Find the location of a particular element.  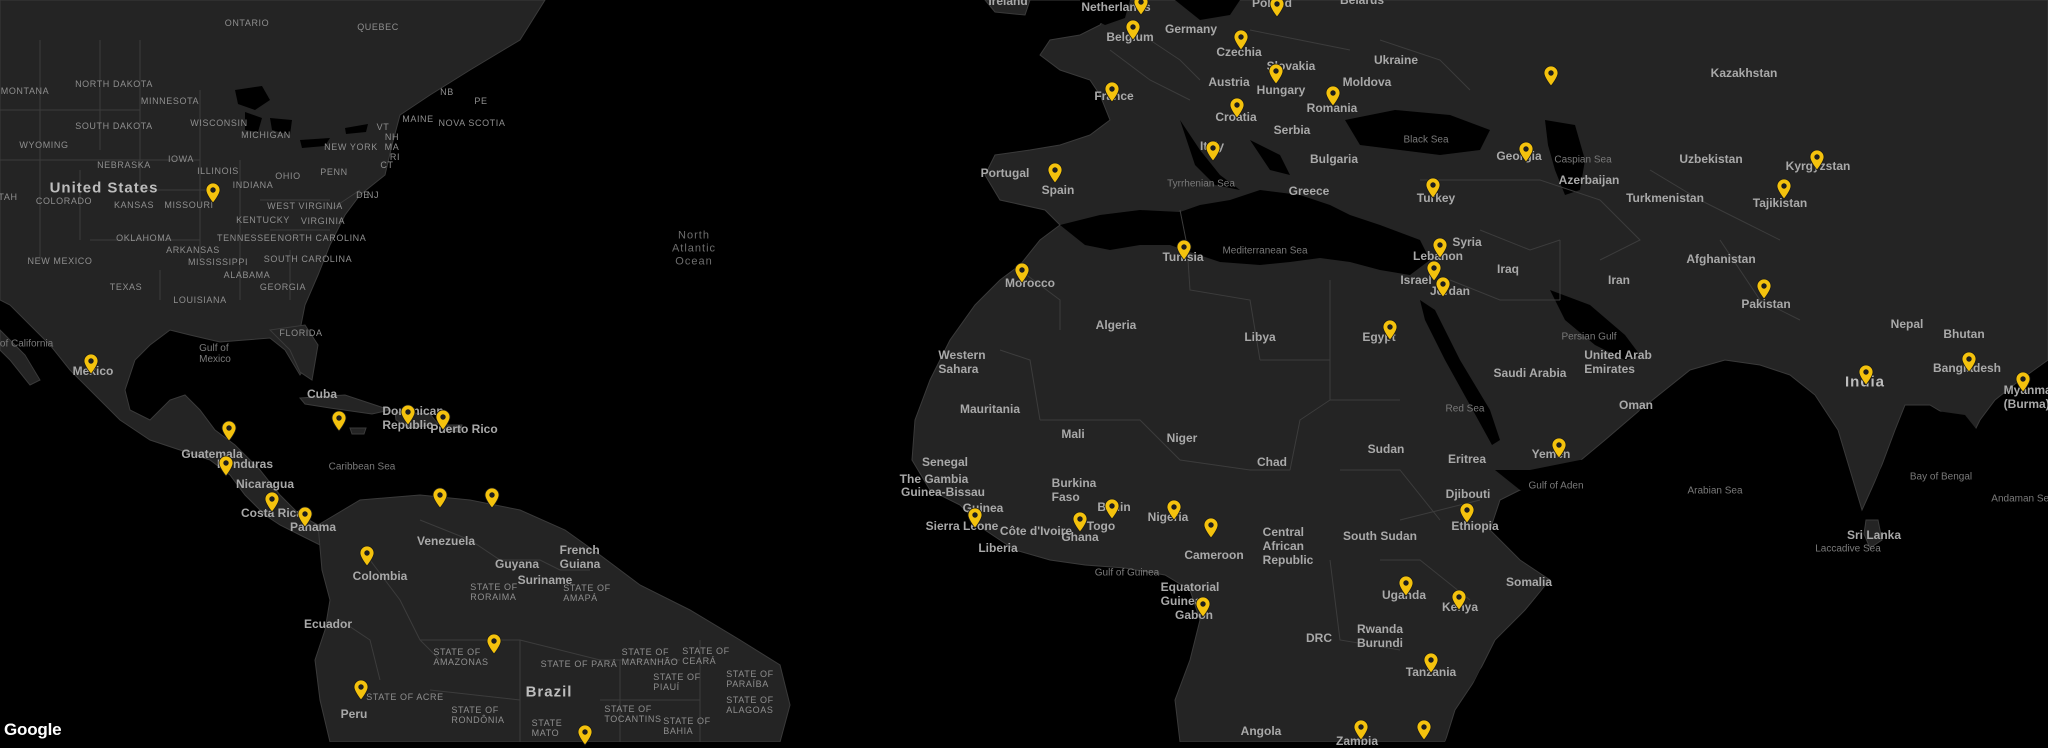

map-pin-icon-nigeria is located at coordinates (1174, 510).